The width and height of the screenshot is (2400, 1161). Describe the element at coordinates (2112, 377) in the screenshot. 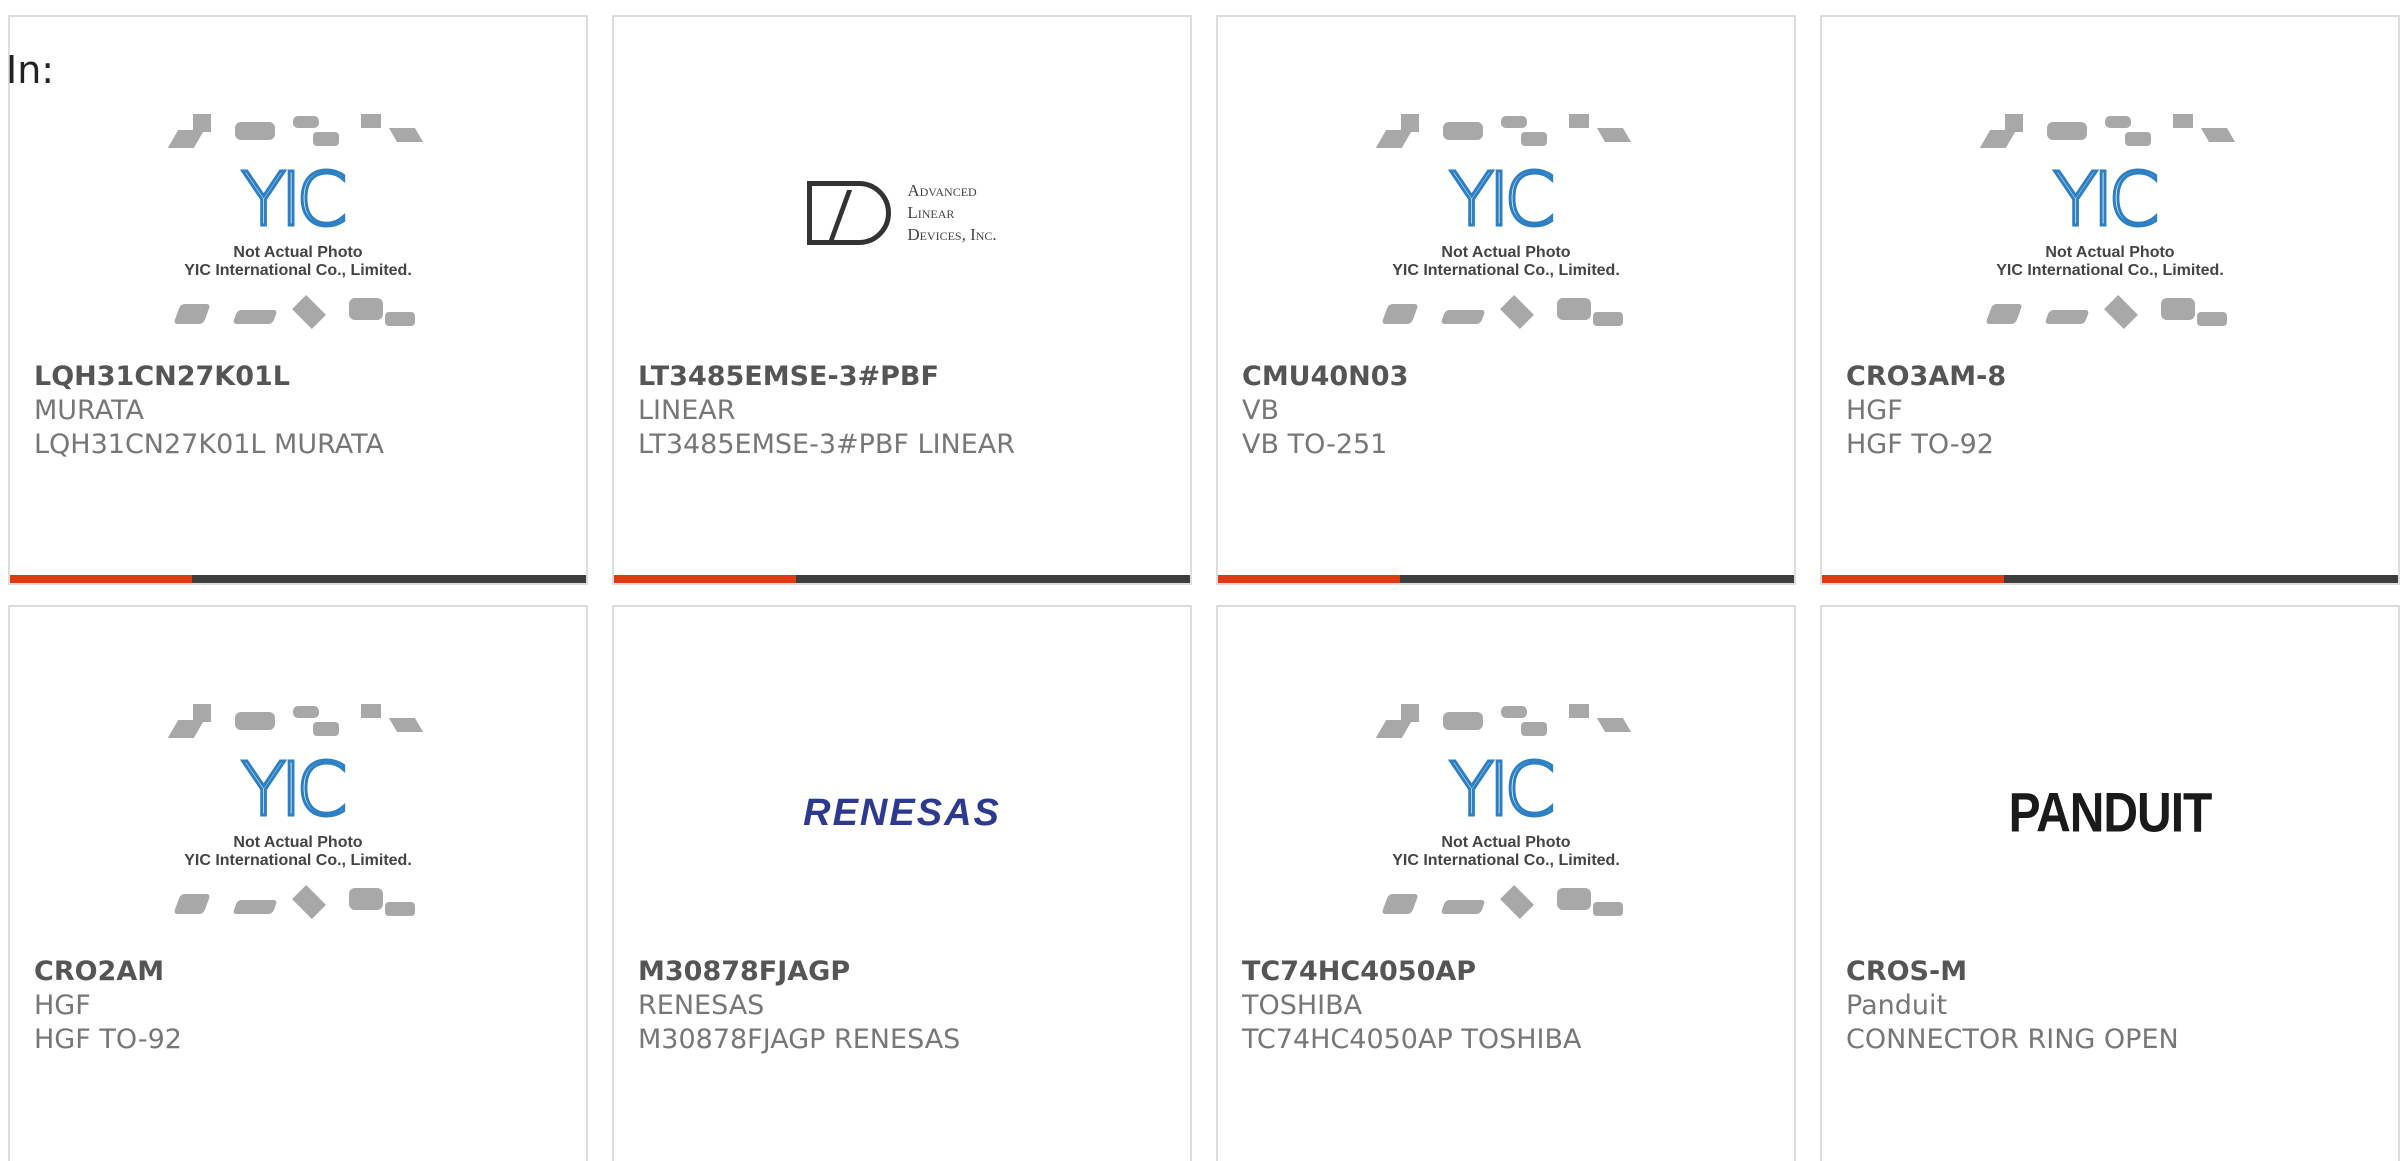

I see `part-number: CRO3AM-8` at that location.